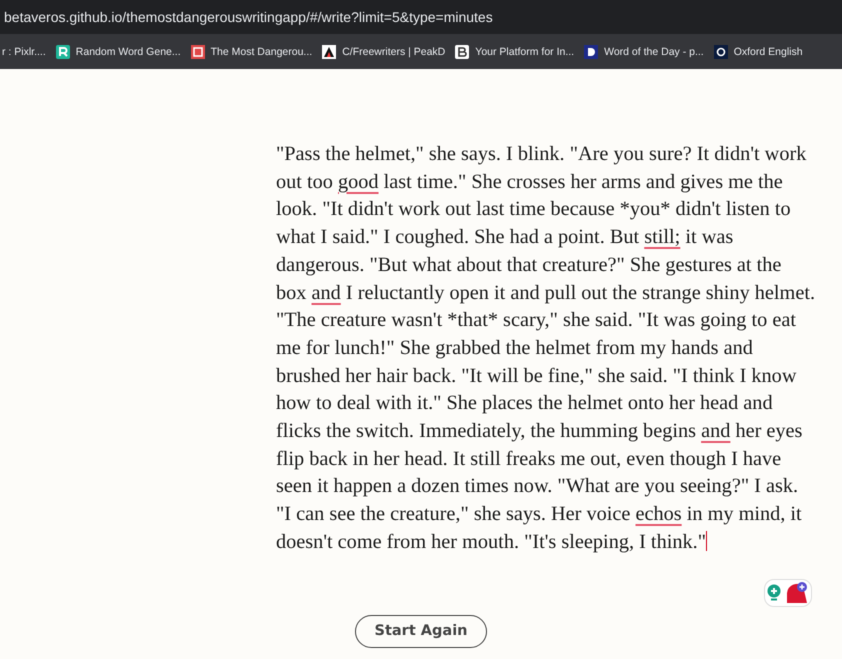 The height and width of the screenshot is (659, 842). What do you see at coordinates (421, 631) in the screenshot?
I see `start-again-button: Start Again` at bounding box center [421, 631].